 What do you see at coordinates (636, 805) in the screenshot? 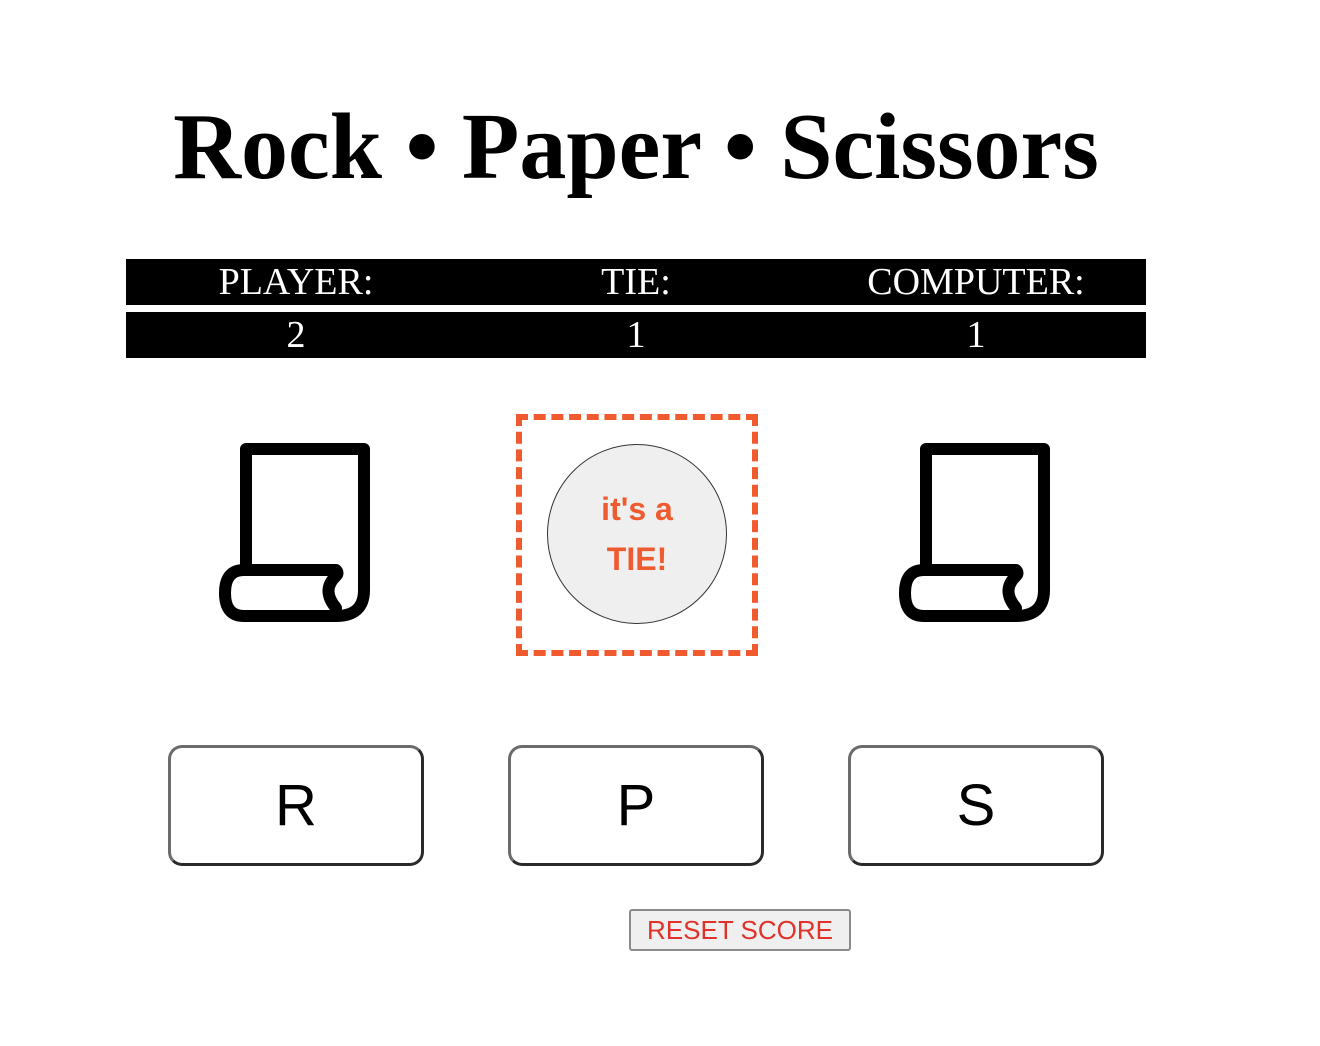
I see `paper-button: P` at bounding box center [636, 805].